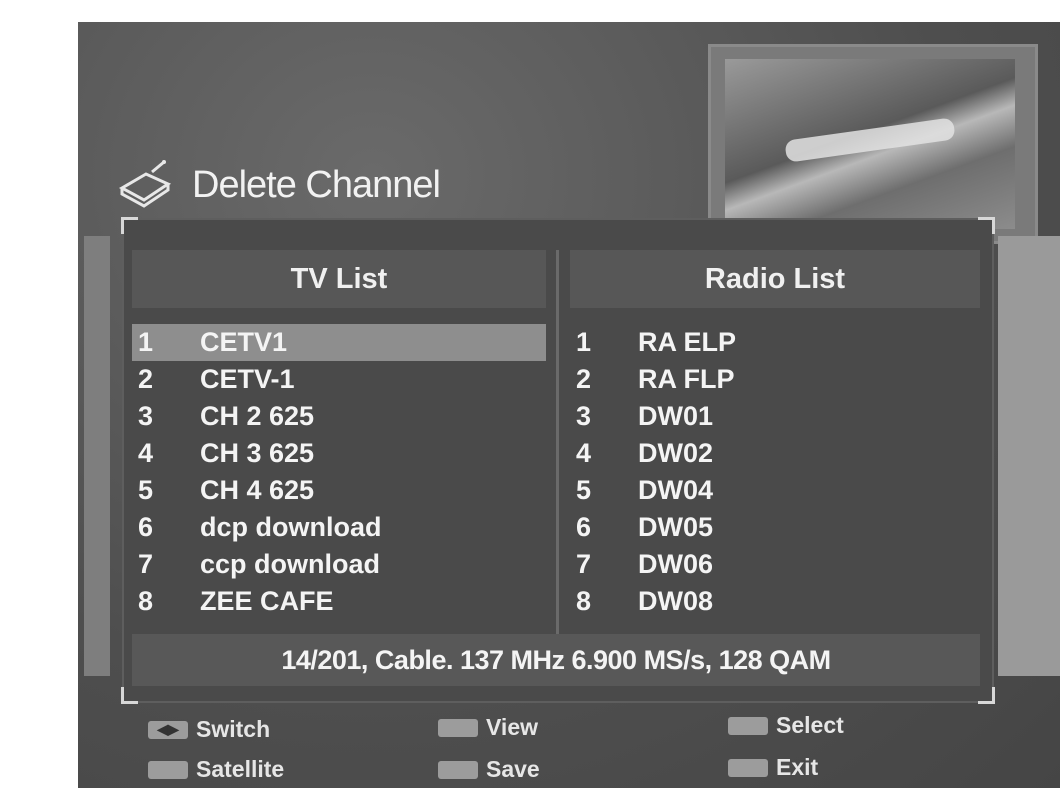 This screenshot has height=788, width=1060. I want to click on tv-channel-item: 3 CH 2 625, so click(339, 416).